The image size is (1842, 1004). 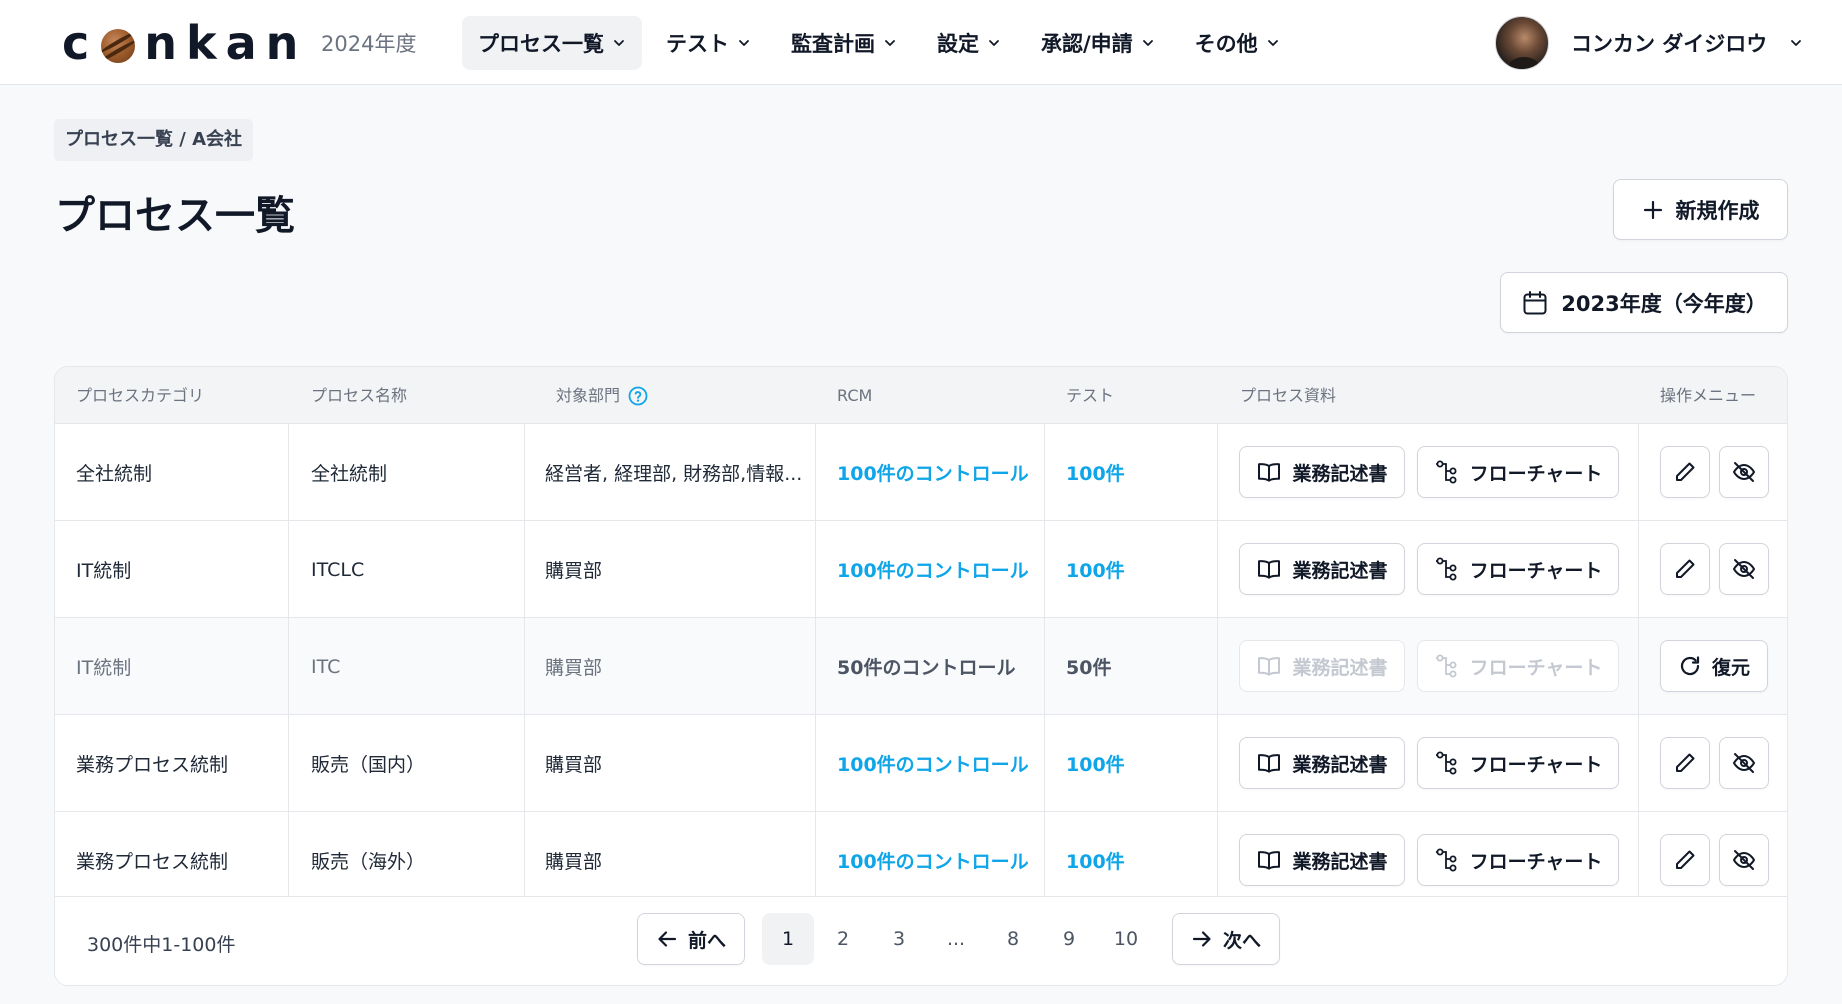 I want to click on pencil-icon, so click(x=1685, y=568).